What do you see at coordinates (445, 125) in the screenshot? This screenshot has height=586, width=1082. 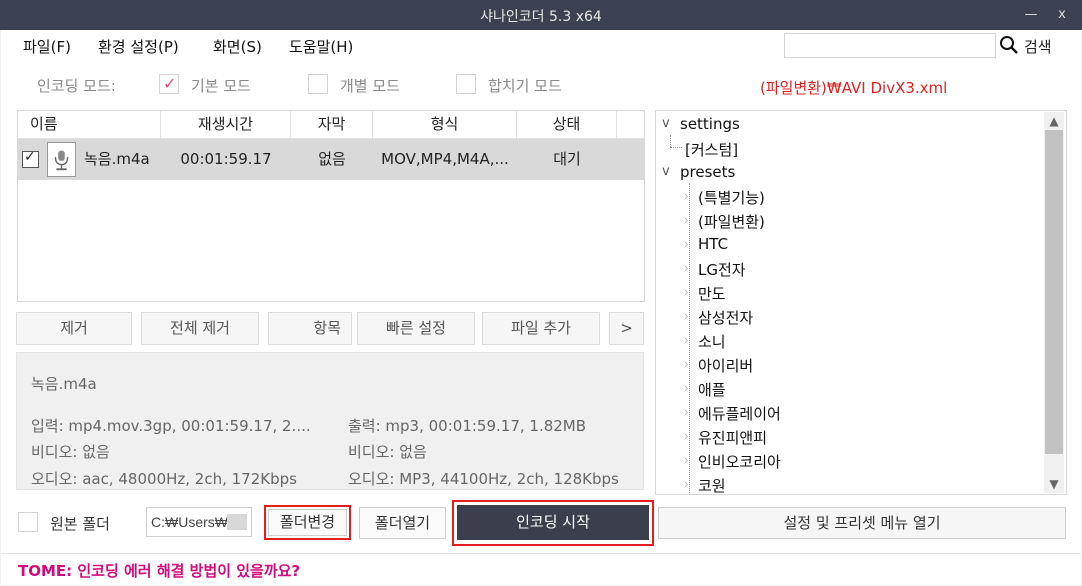 I see `column-format: 형식` at bounding box center [445, 125].